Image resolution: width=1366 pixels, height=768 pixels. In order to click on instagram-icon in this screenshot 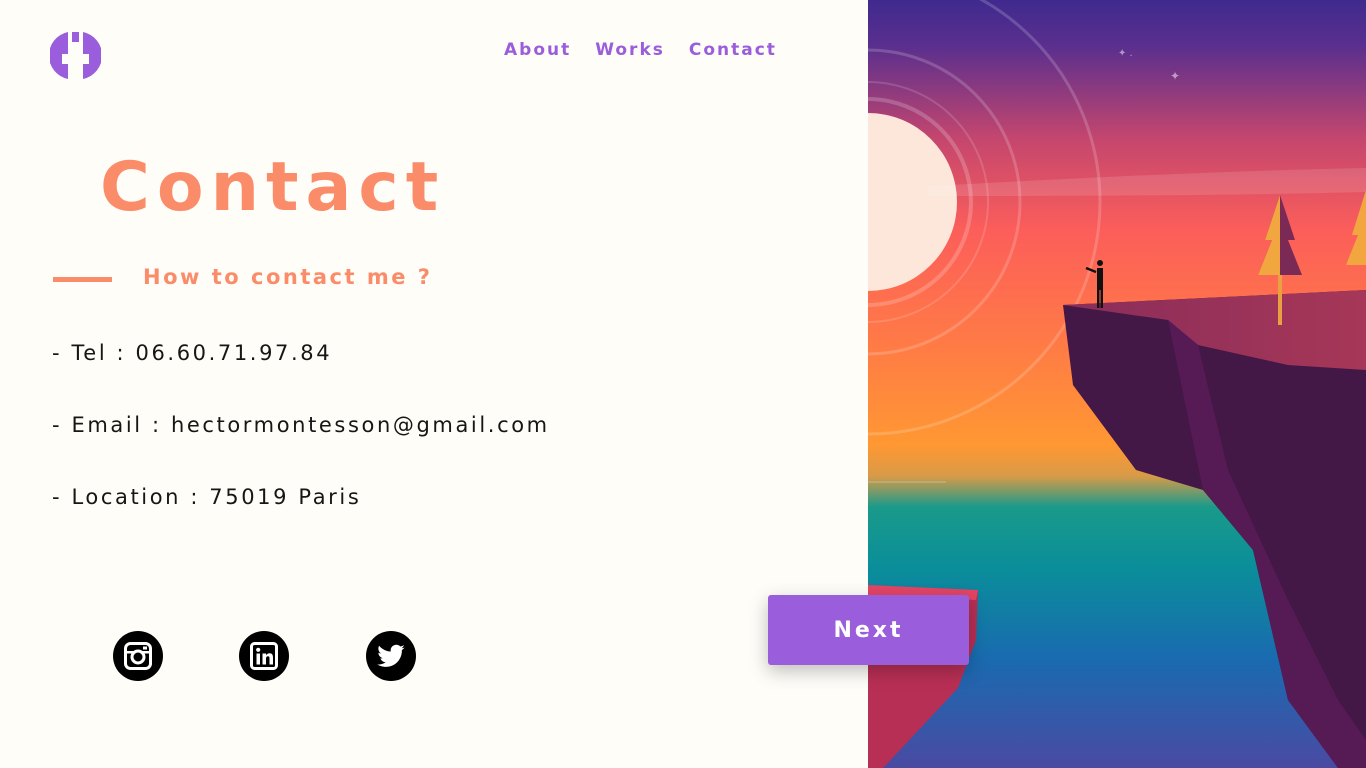, I will do `click(138, 656)`.